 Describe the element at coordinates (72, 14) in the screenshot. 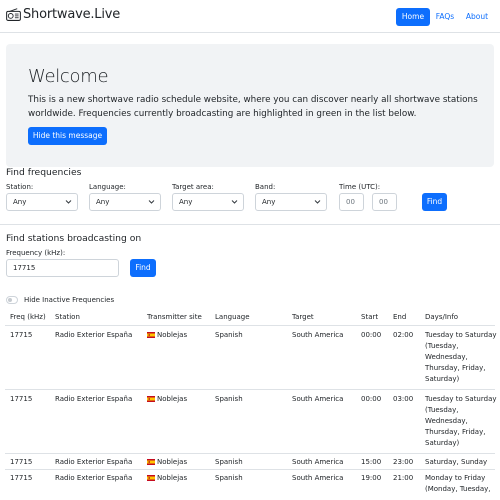

I see `brand-name: Shortwave.Live` at that location.